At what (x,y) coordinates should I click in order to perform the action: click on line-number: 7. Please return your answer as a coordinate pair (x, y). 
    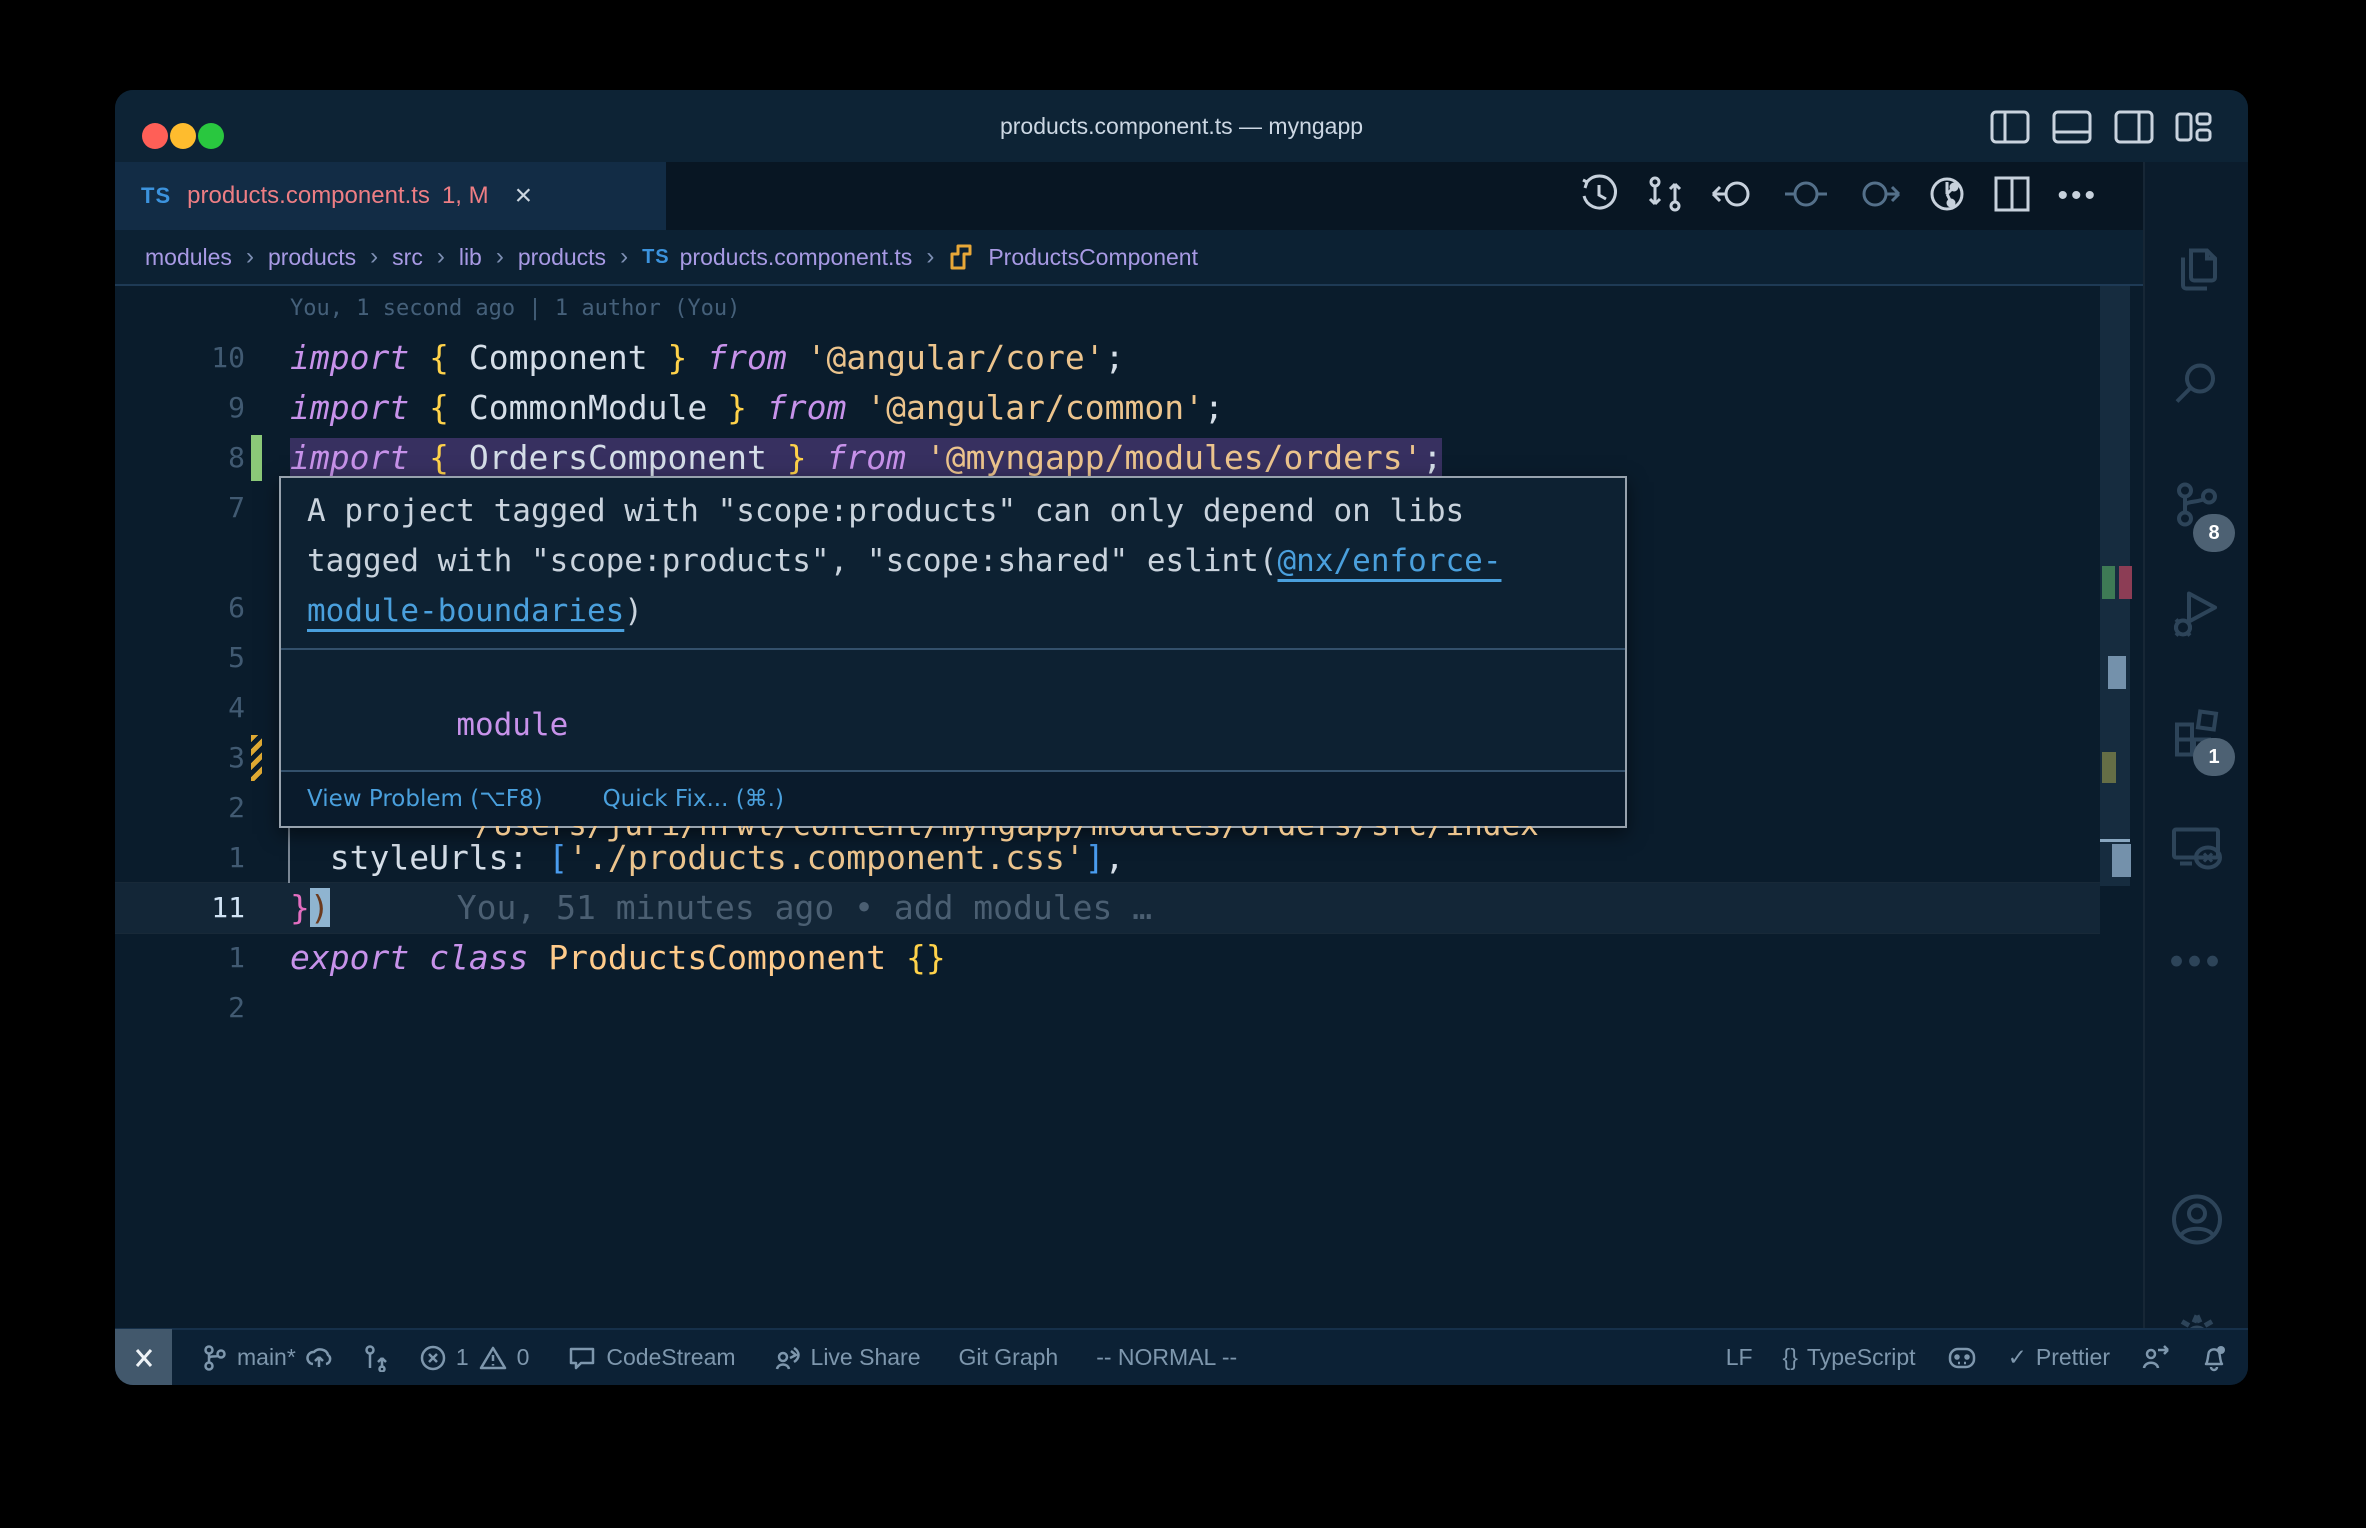
    Looking at the image, I should click on (180, 508).